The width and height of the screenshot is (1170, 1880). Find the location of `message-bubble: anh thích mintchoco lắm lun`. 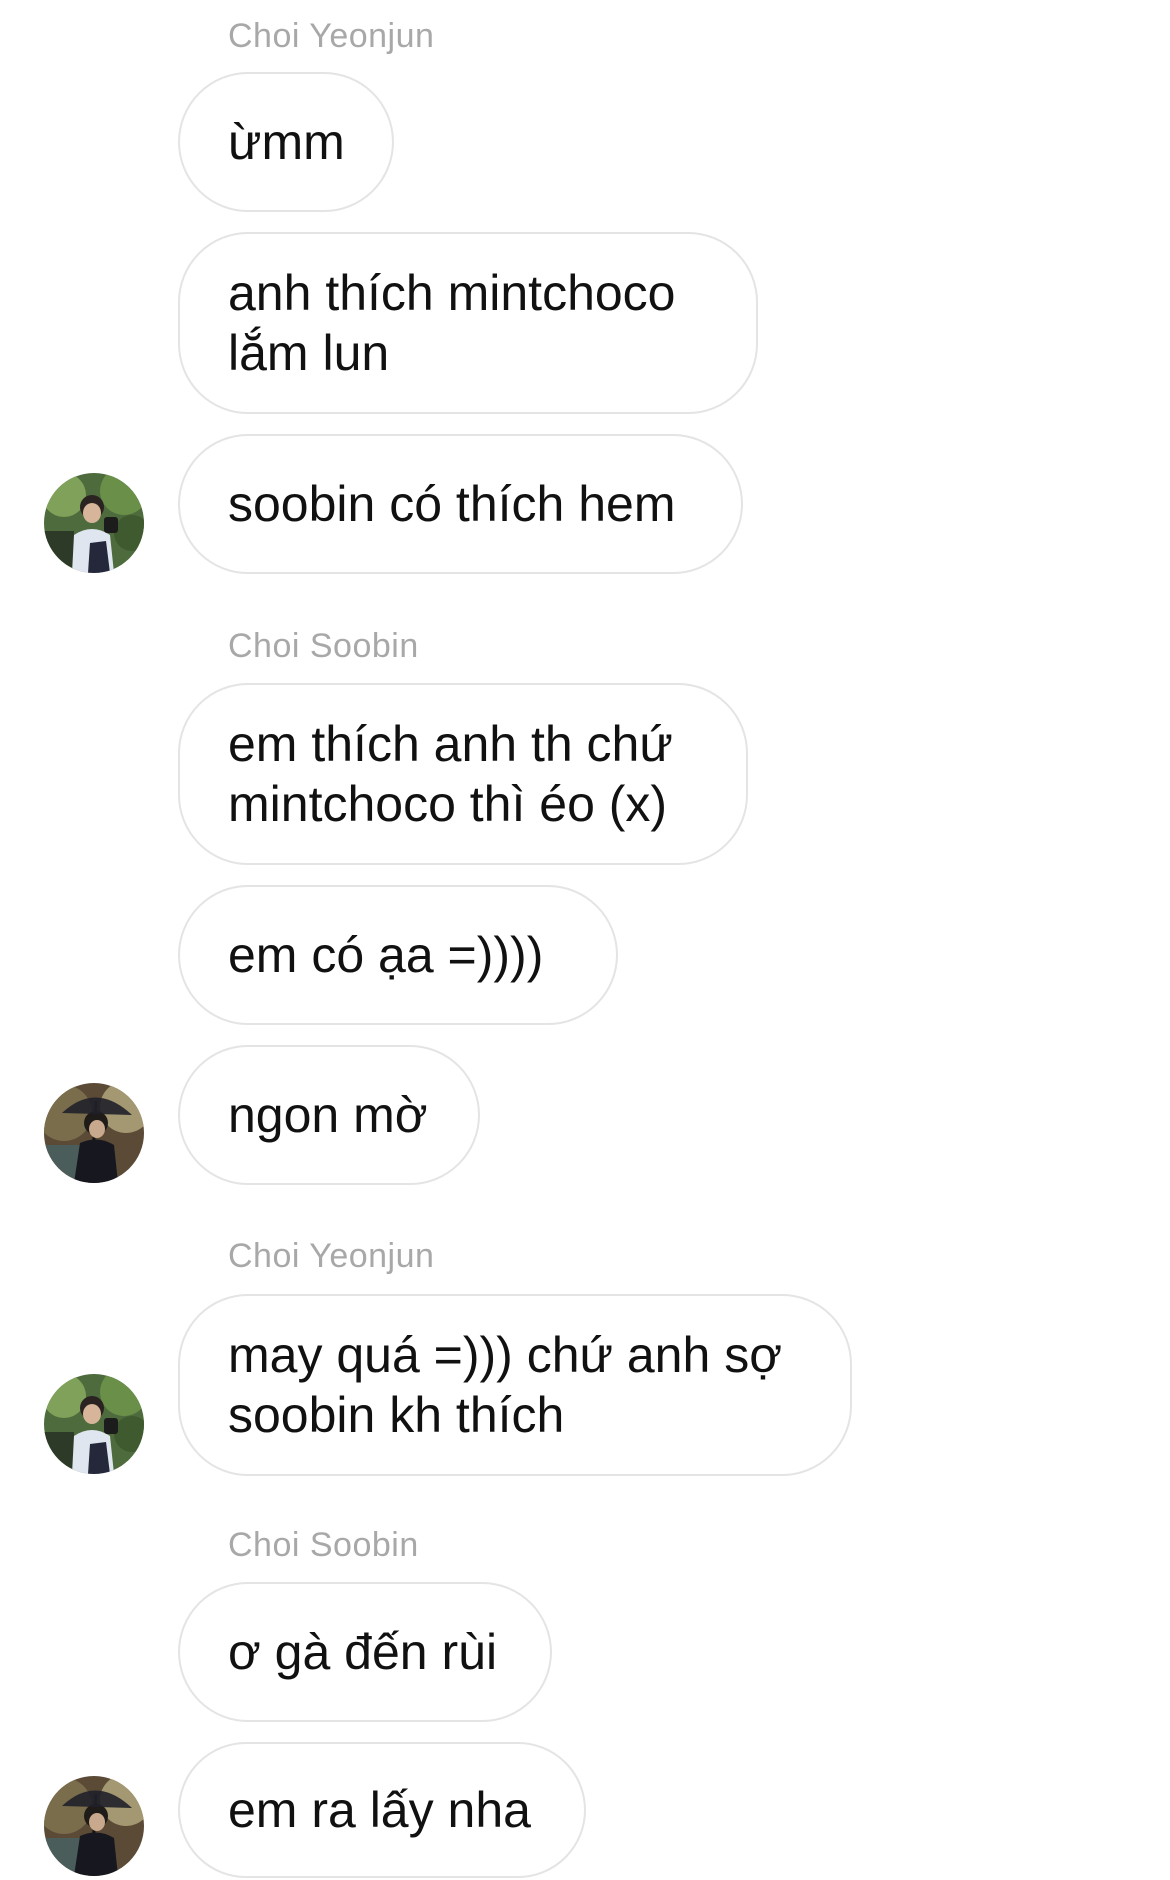

message-bubble: anh thích mintchoco lắm lun is located at coordinates (468, 323).